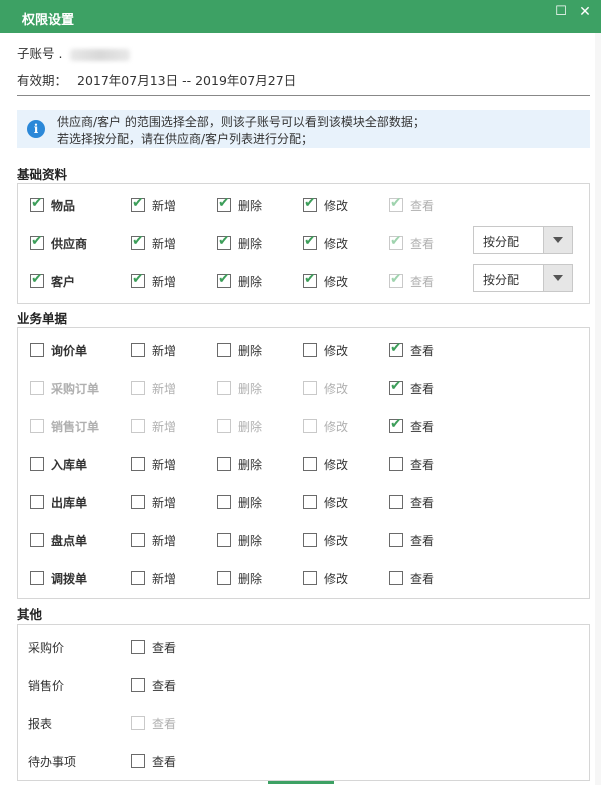  What do you see at coordinates (58, 578) in the screenshot?
I see `business-item-checkbox: 调拨单` at bounding box center [58, 578].